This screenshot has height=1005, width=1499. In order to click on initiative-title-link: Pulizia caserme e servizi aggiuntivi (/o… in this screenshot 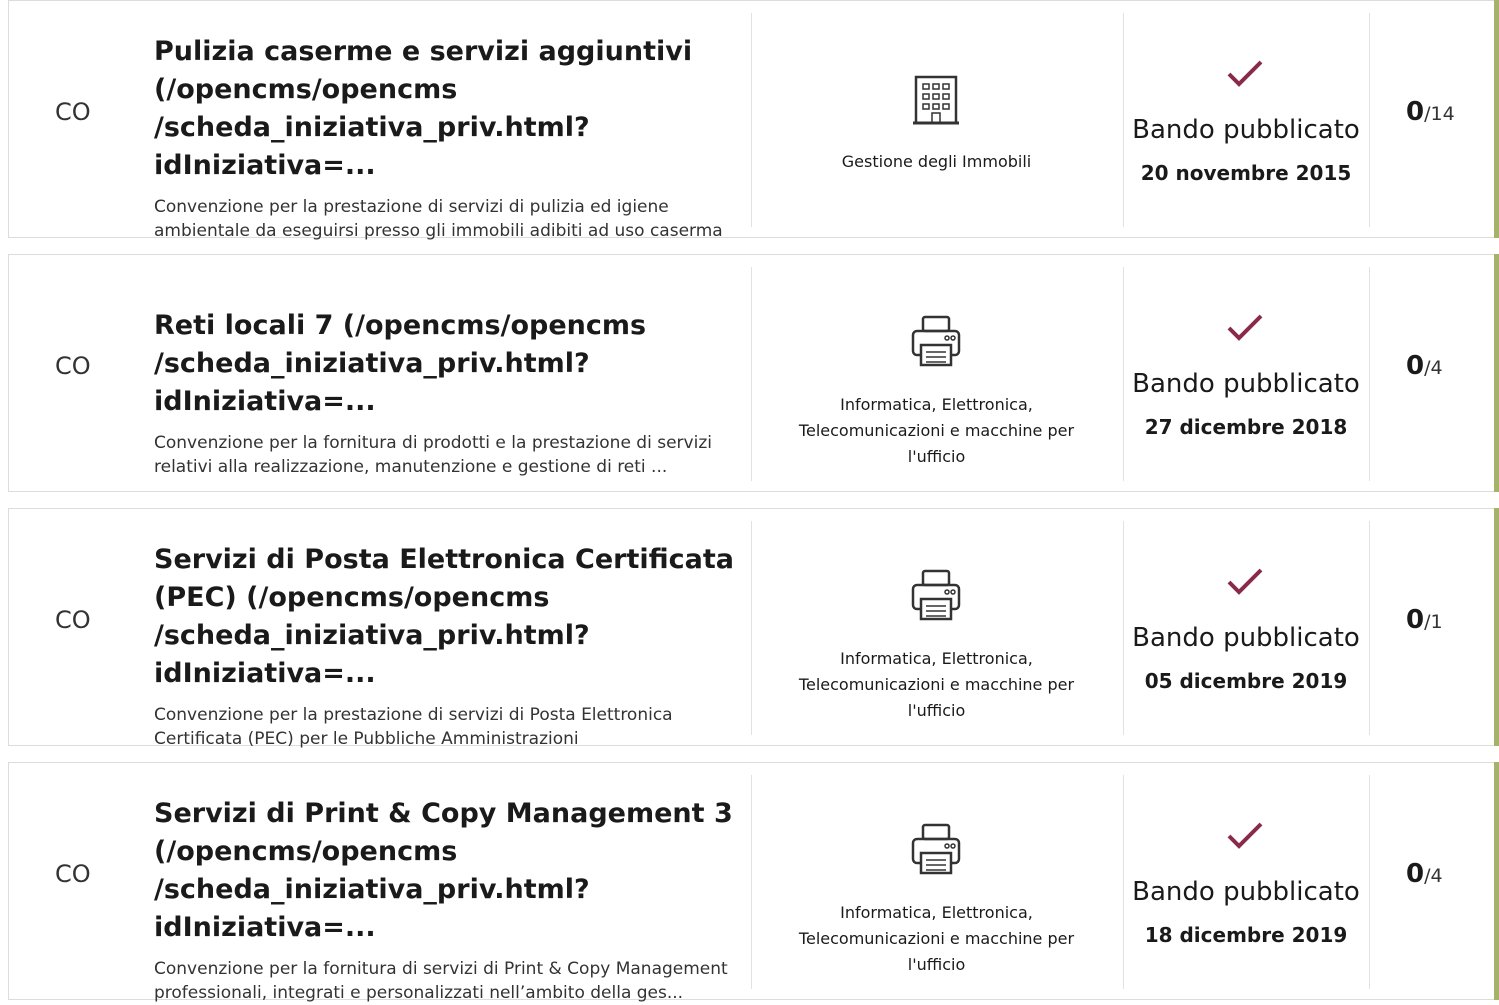, I will do `click(446, 109)`.